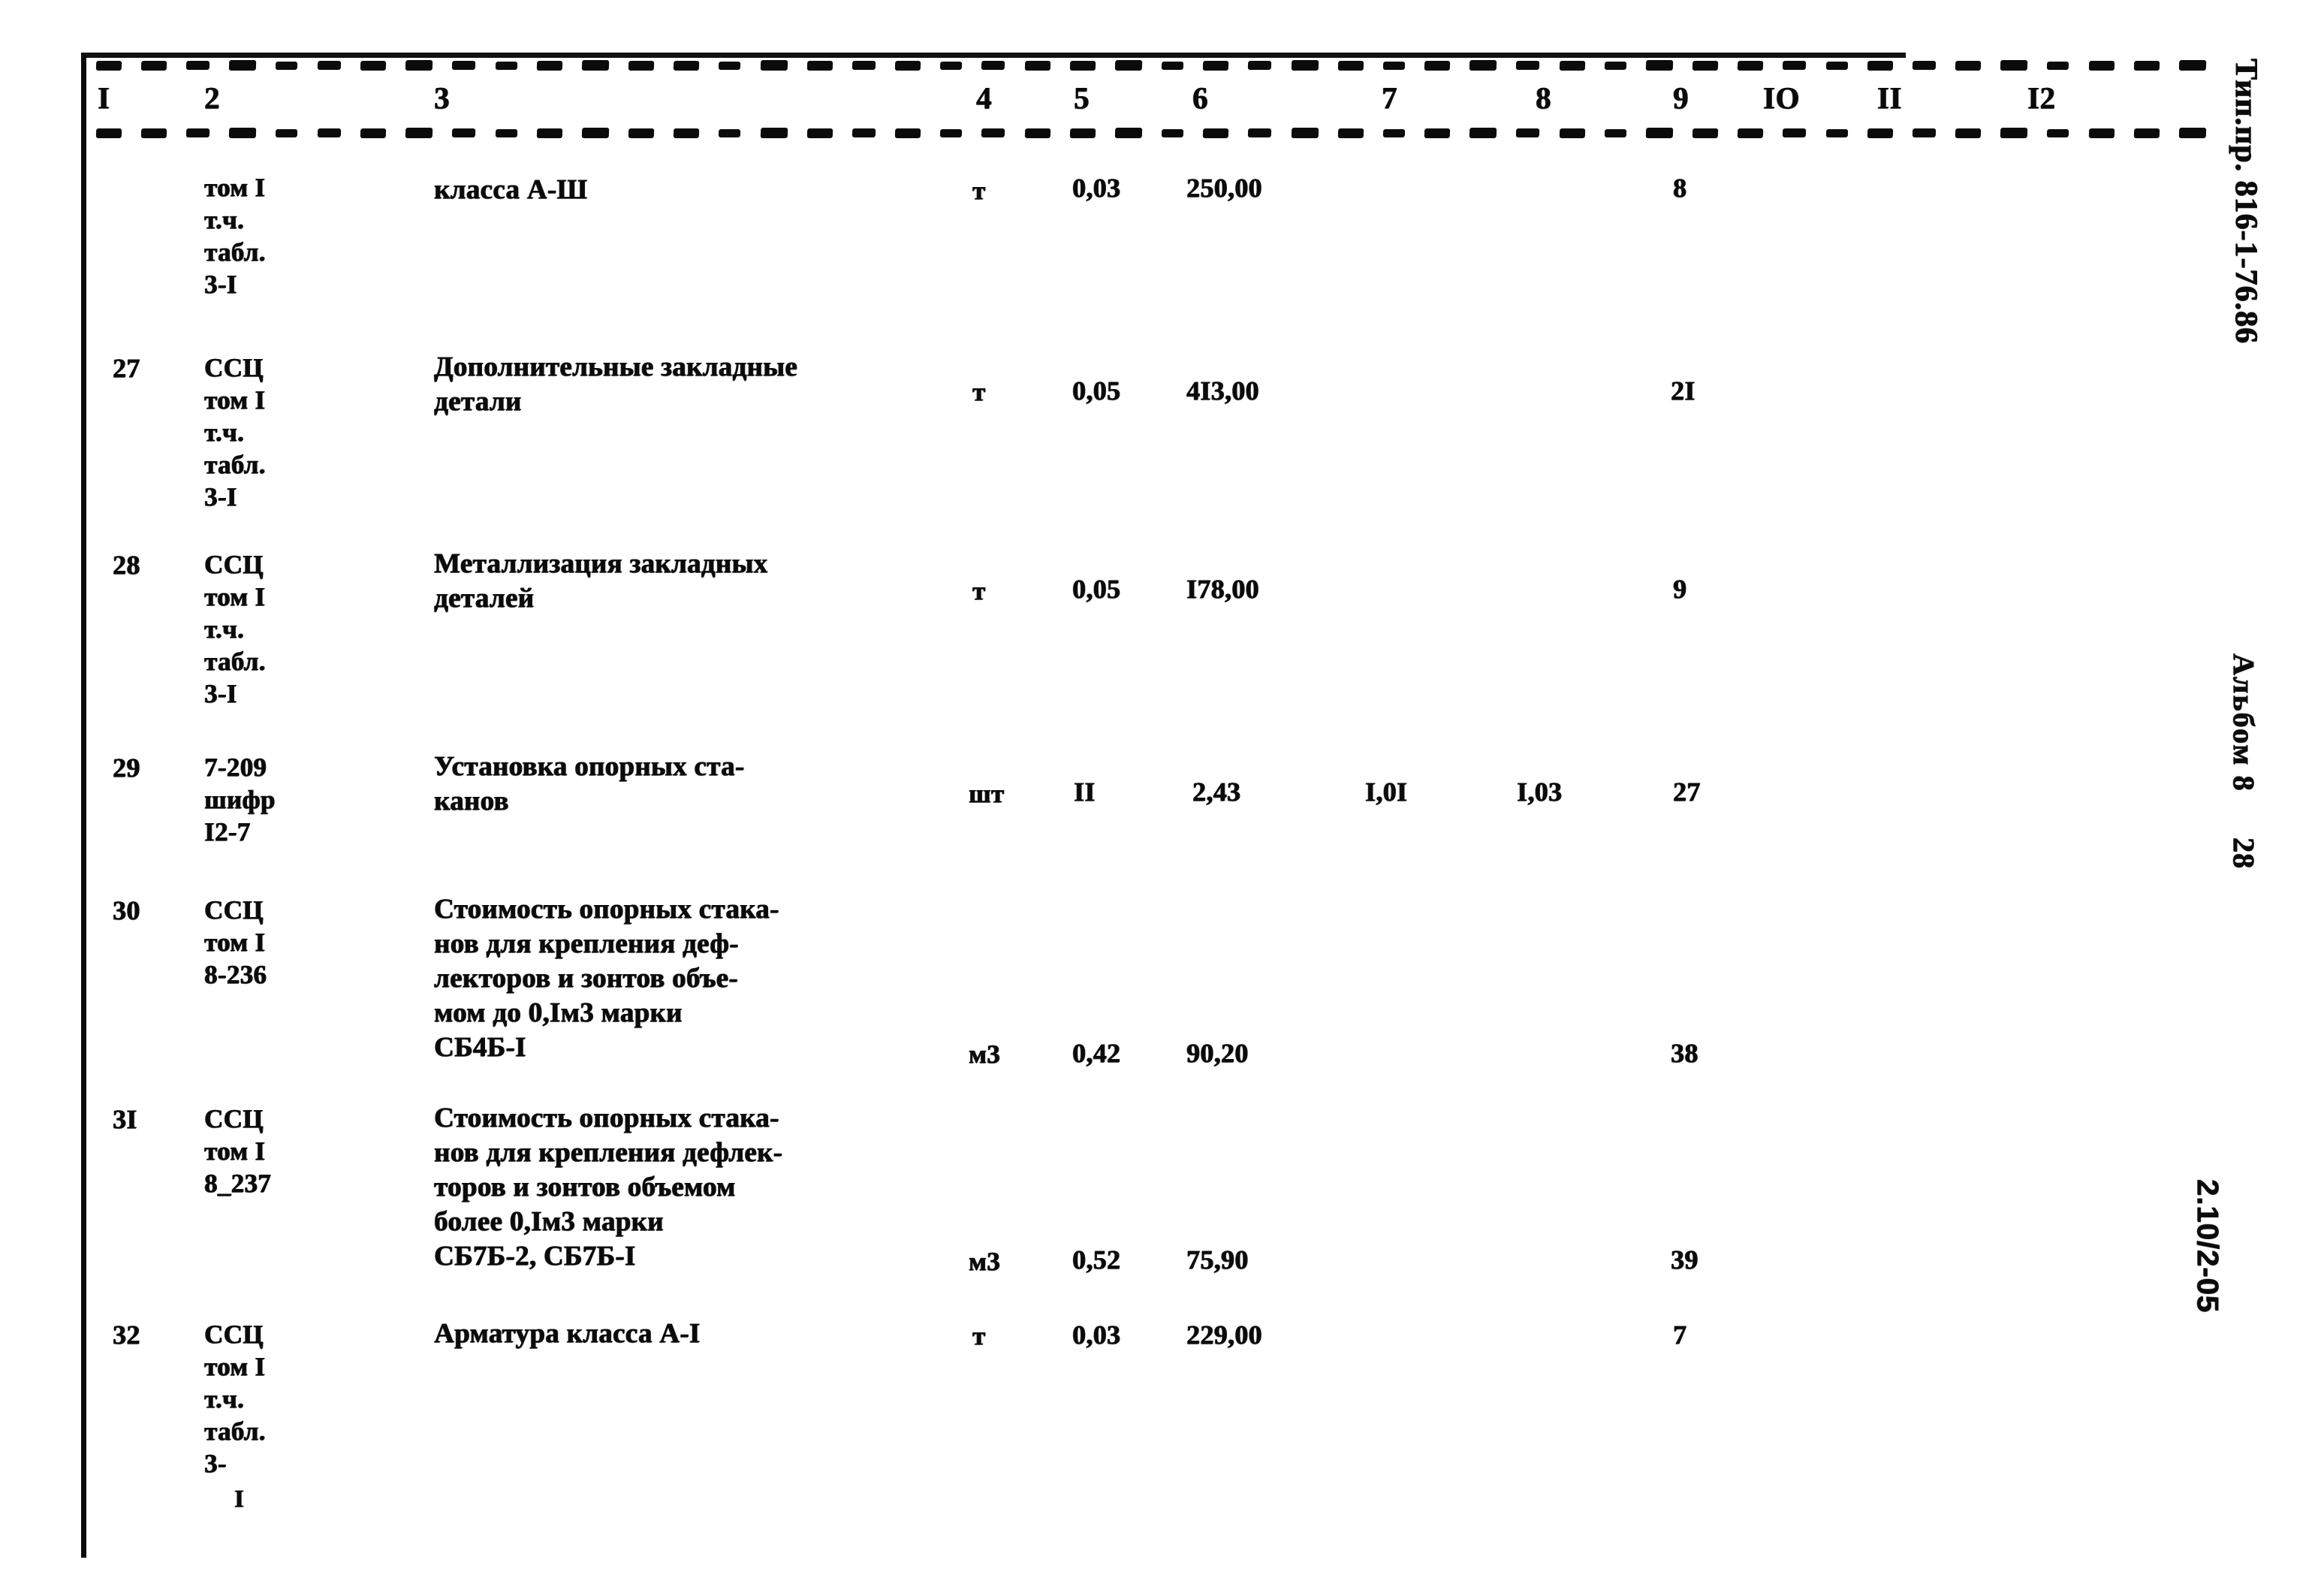  What do you see at coordinates (1096, 1053) in the screenshot?
I see `table-row: 0,42` at bounding box center [1096, 1053].